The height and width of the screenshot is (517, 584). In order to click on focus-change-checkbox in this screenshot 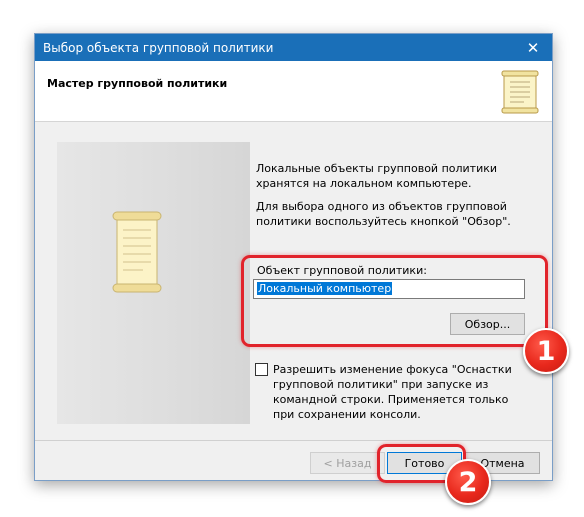, I will do `click(261, 369)`.